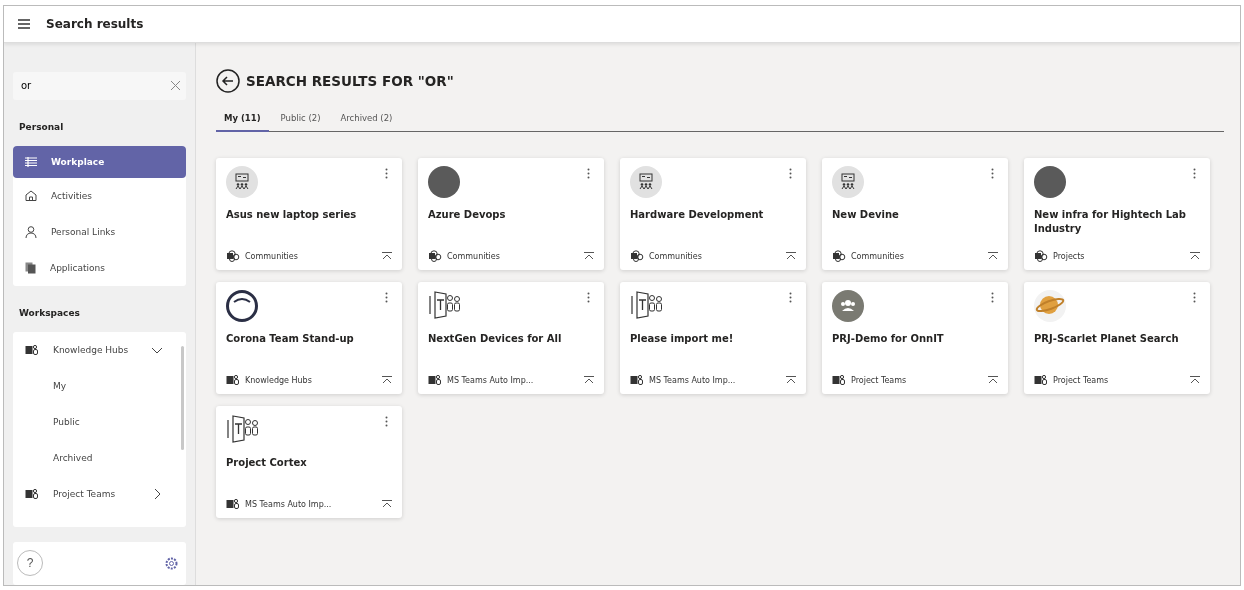  What do you see at coordinates (1110, 222) in the screenshot?
I see `card-title: New infra for Hightech Lab Industry` at bounding box center [1110, 222].